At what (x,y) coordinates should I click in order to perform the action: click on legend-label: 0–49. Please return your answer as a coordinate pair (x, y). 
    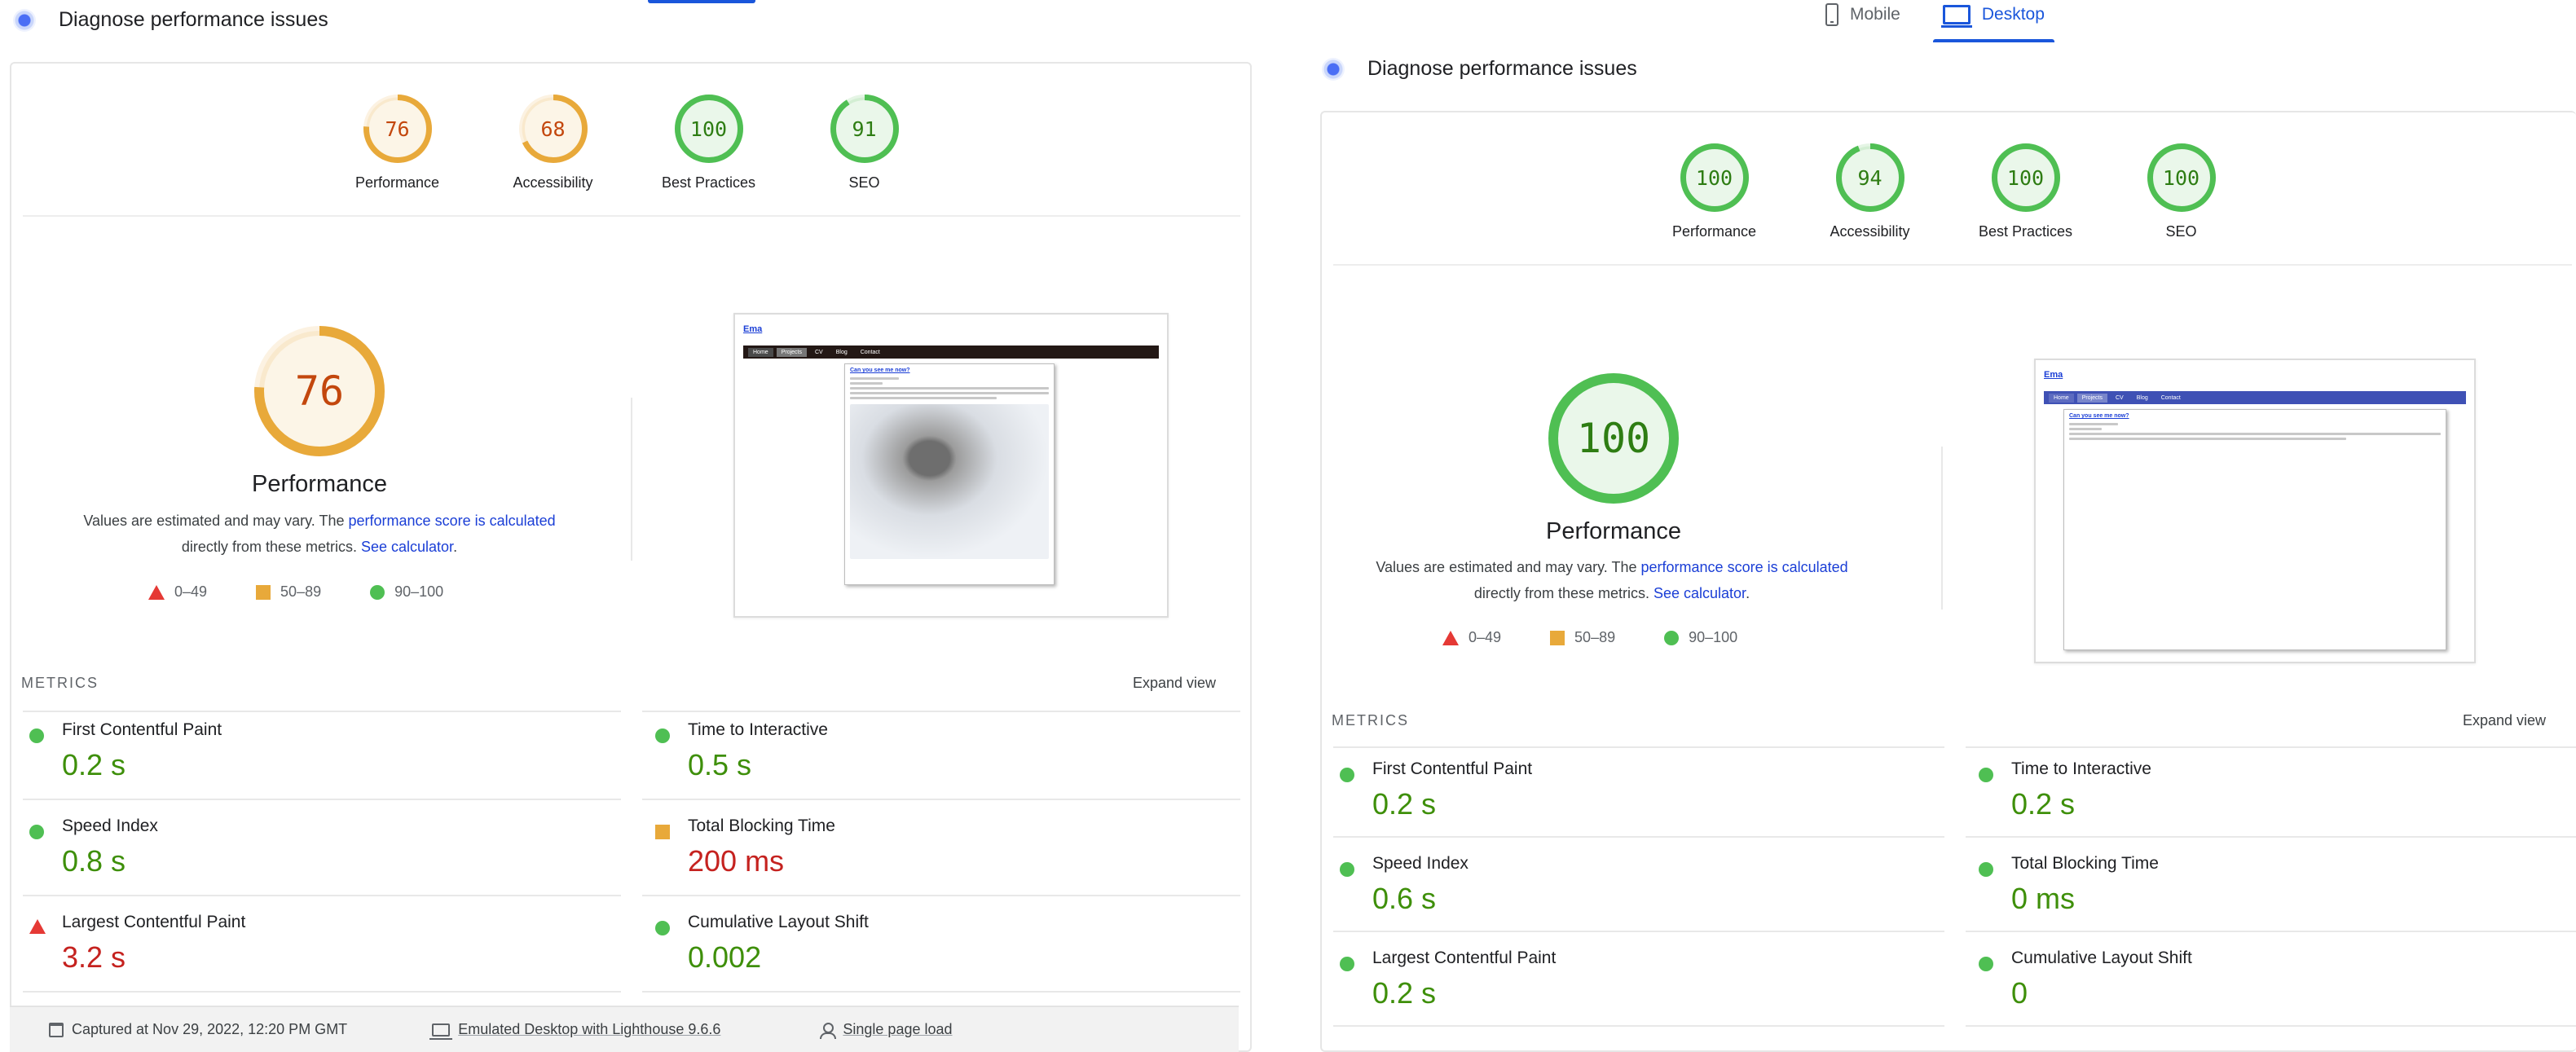
    Looking at the image, I should click on (191, 591).